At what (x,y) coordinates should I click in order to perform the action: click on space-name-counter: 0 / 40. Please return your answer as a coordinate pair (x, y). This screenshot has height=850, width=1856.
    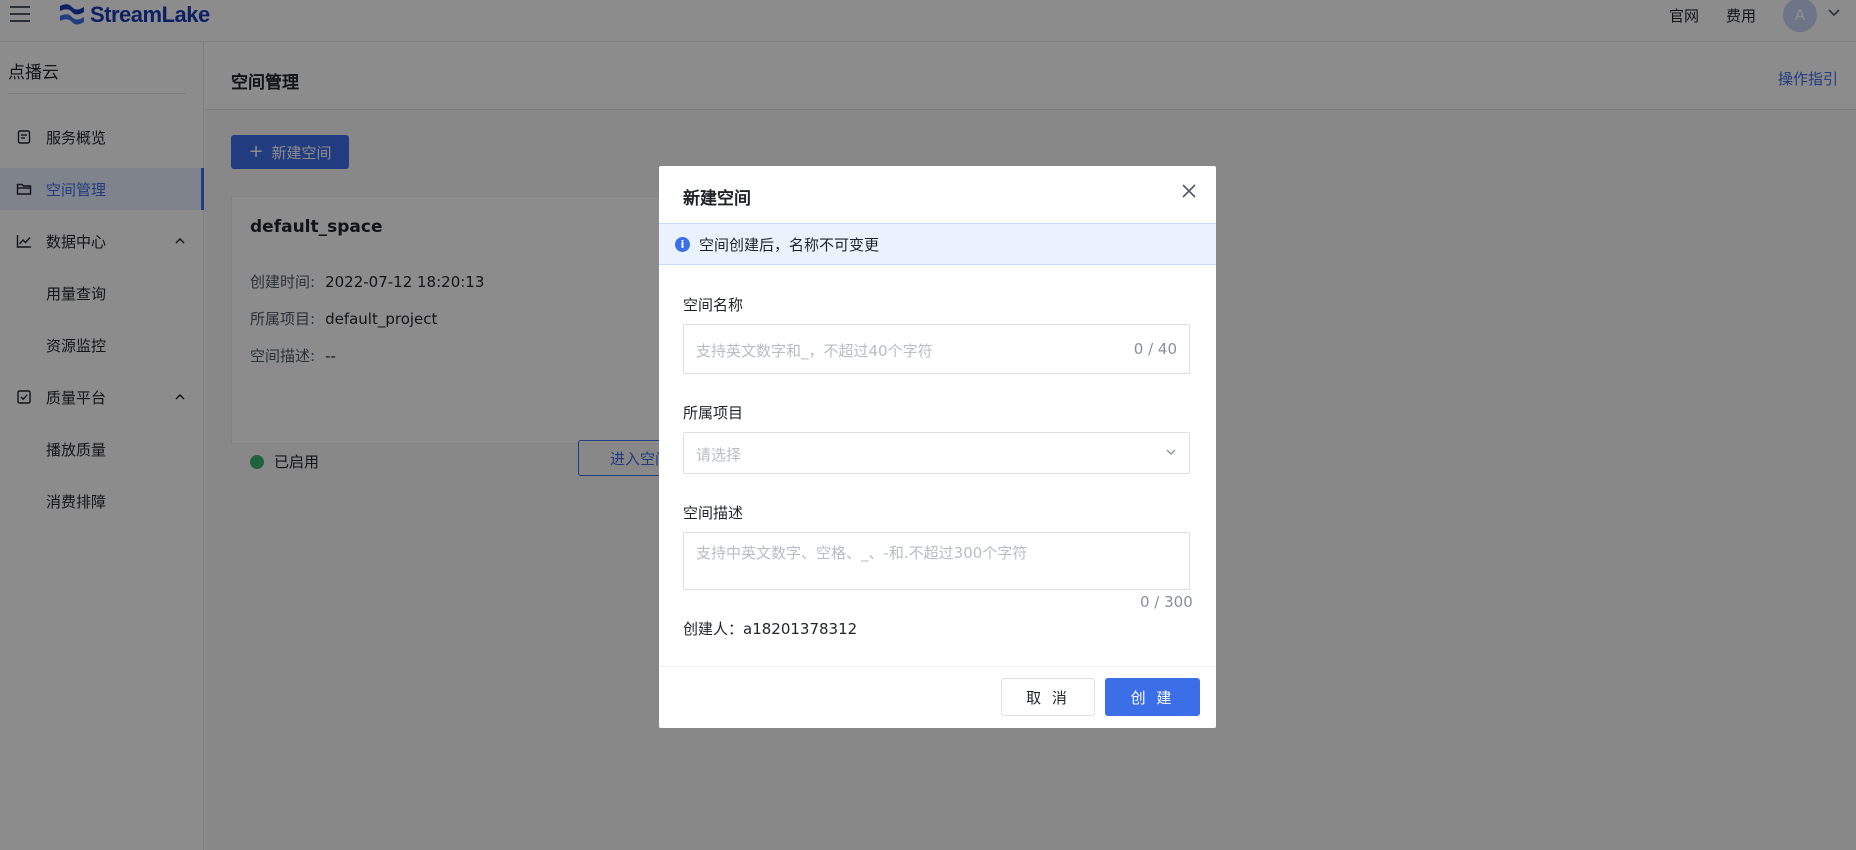
    Looking at the image, I should click on (1155, 349).